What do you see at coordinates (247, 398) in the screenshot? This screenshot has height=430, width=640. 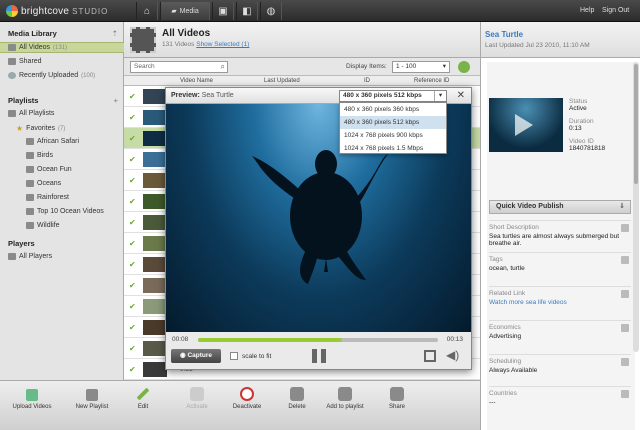 I see `deactivate-button: Deactivate` at bounding box center [247, 398].